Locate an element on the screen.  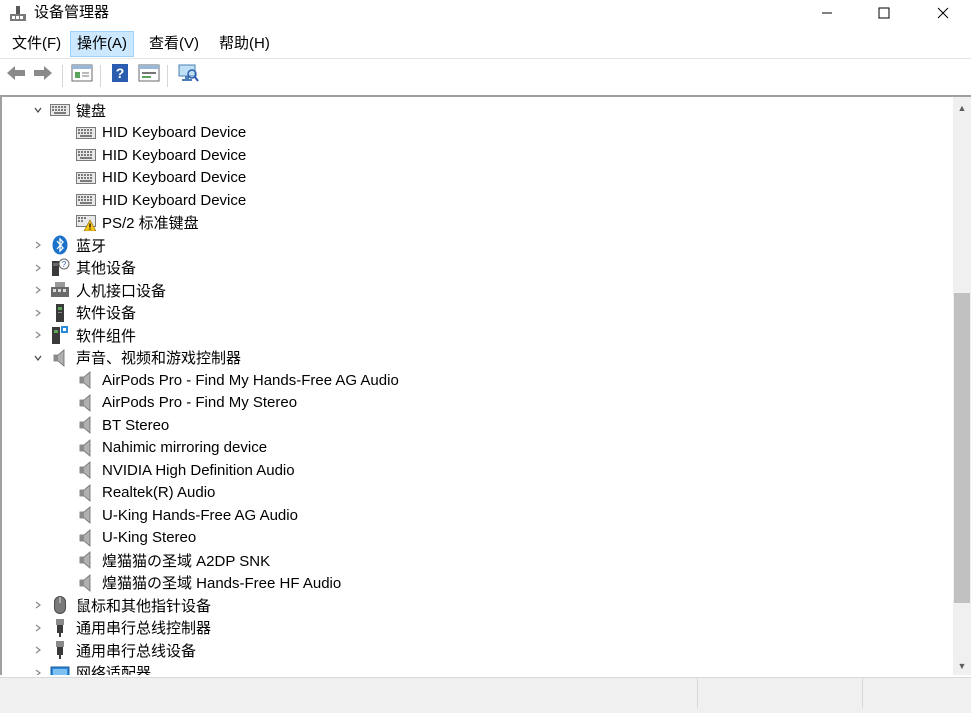
device-manager-icon is located at coordinates (18, 14).